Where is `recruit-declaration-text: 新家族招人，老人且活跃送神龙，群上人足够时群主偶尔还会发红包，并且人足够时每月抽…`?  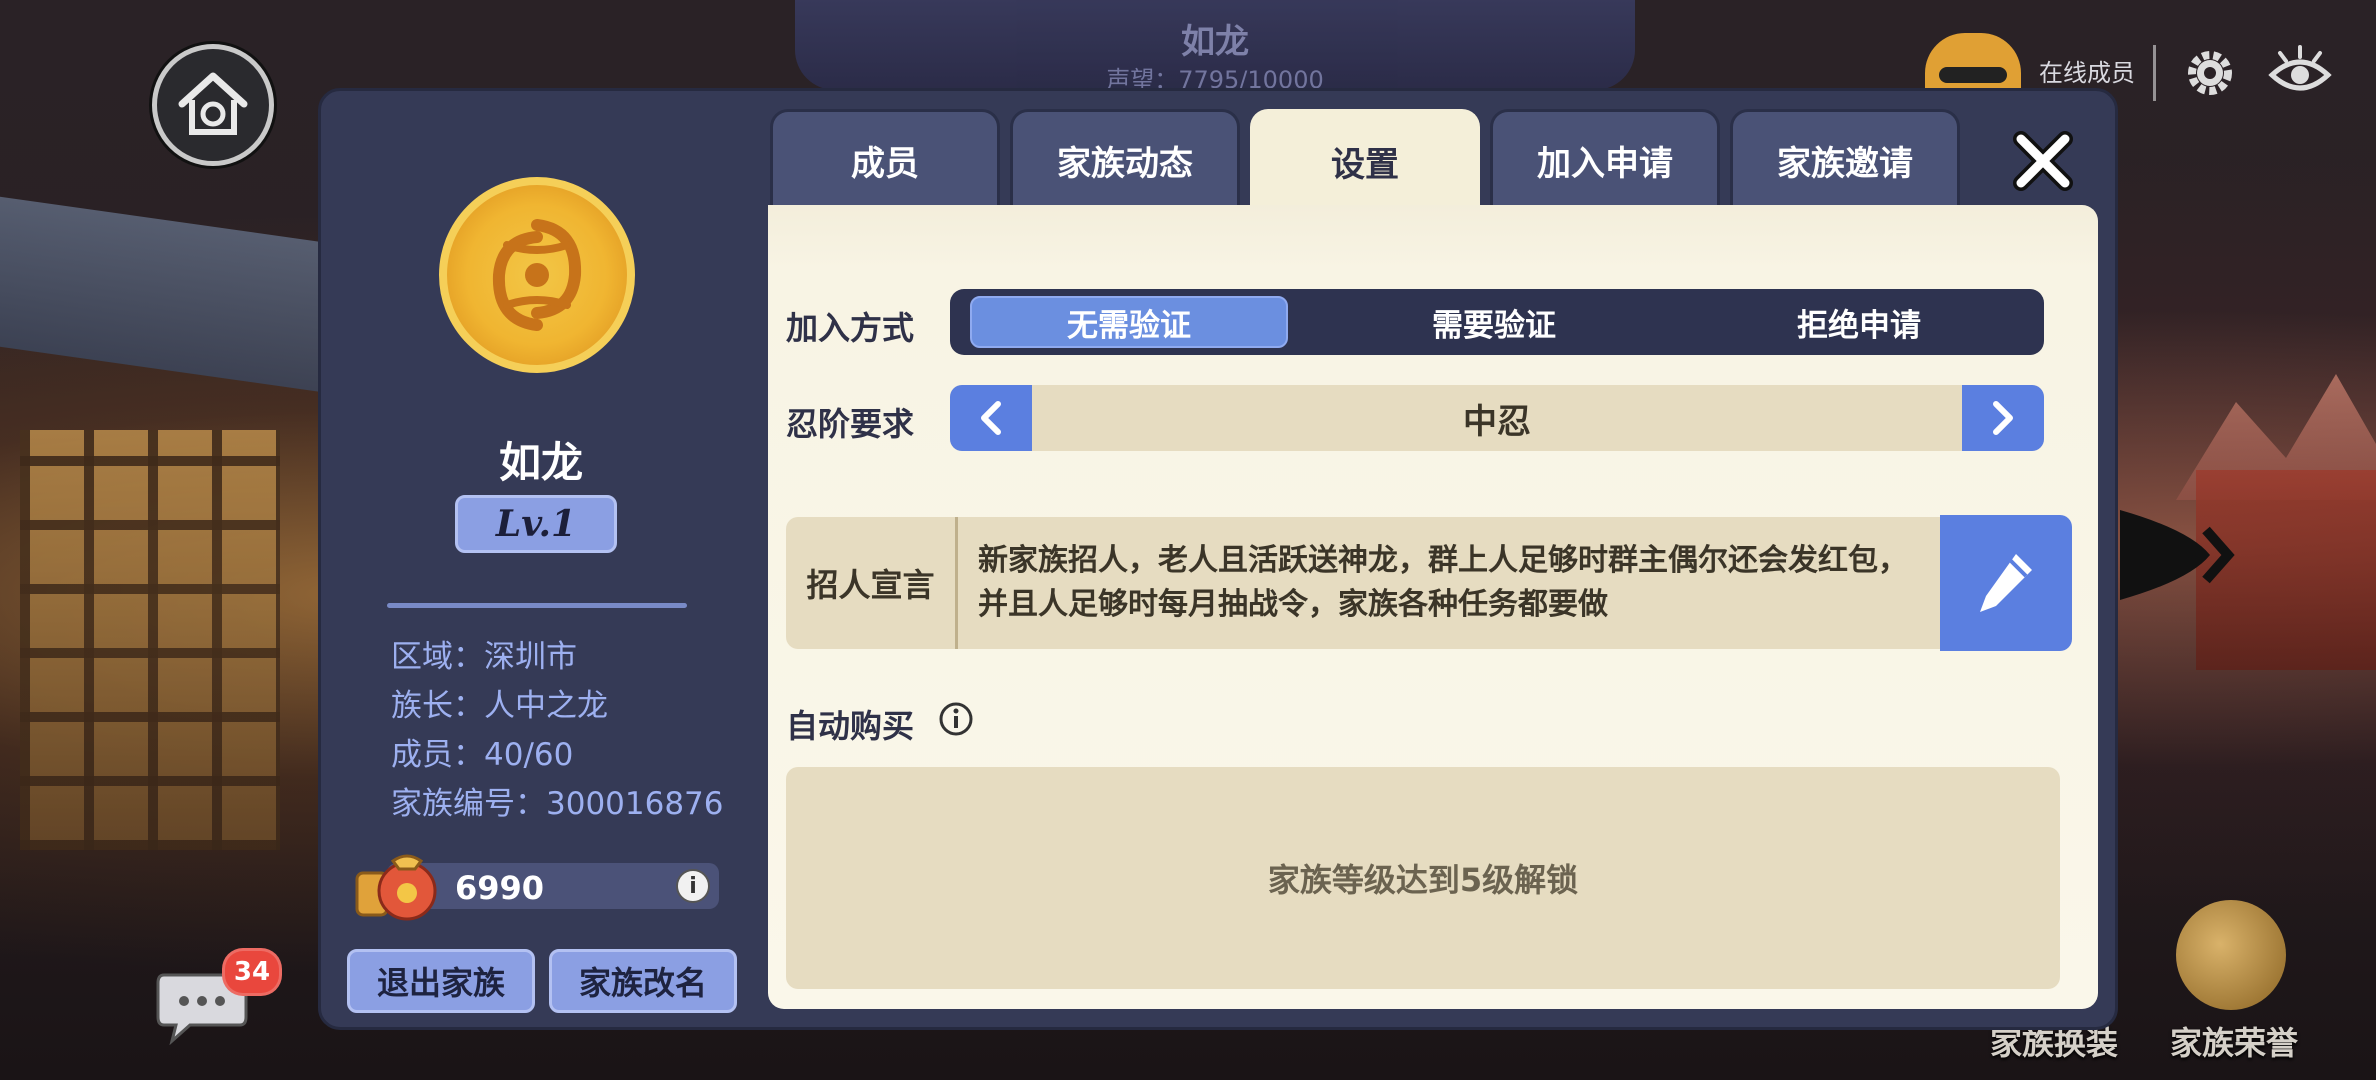 recruit-declaration-text: 新家族招人，老人且活跃送神龙，群上人足够时群主偶尔还会发红包，并且人足够时每月抽… is located at coordinates (1443, 582).